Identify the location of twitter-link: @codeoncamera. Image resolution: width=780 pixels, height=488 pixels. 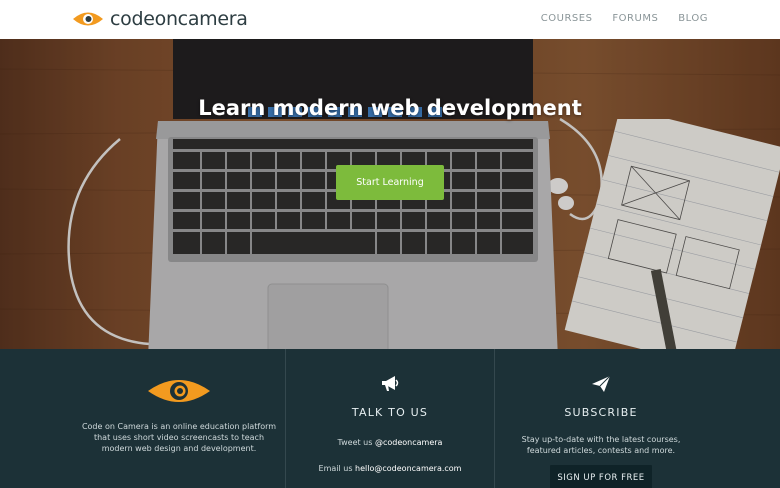
(408, 442).